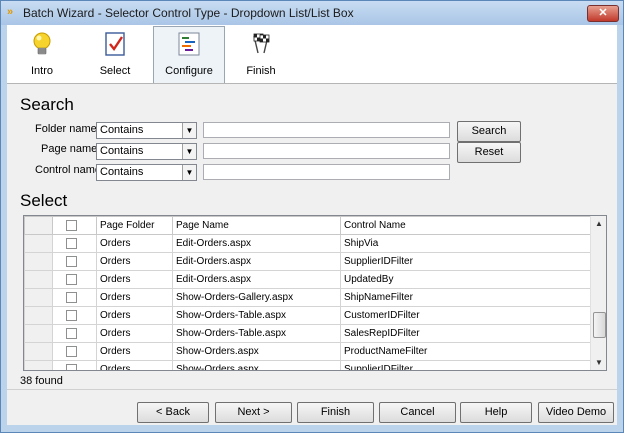  I want to click on step-finish: Finish, so click(261, 54).